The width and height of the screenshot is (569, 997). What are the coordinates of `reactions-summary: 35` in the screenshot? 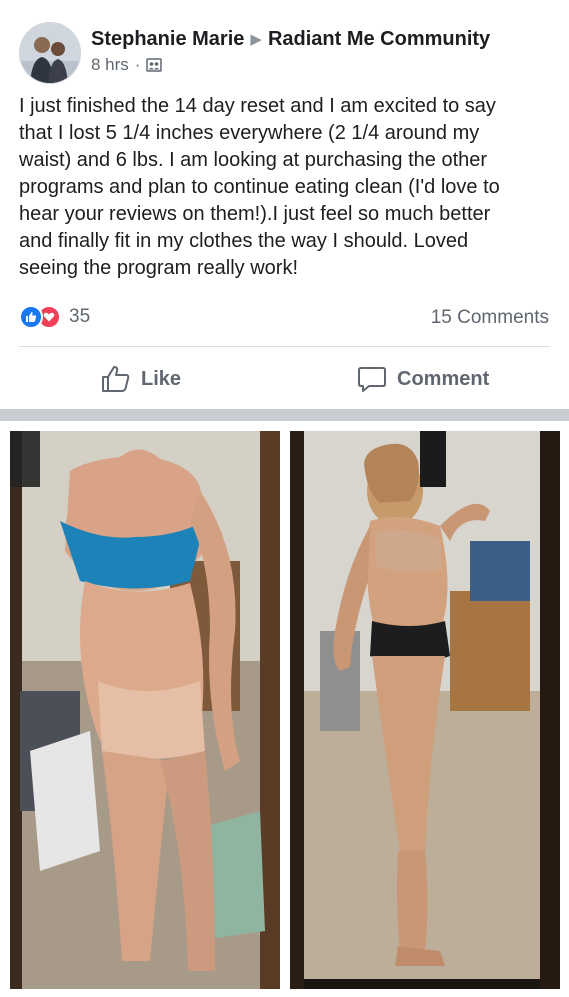 It's located at (54, 317).